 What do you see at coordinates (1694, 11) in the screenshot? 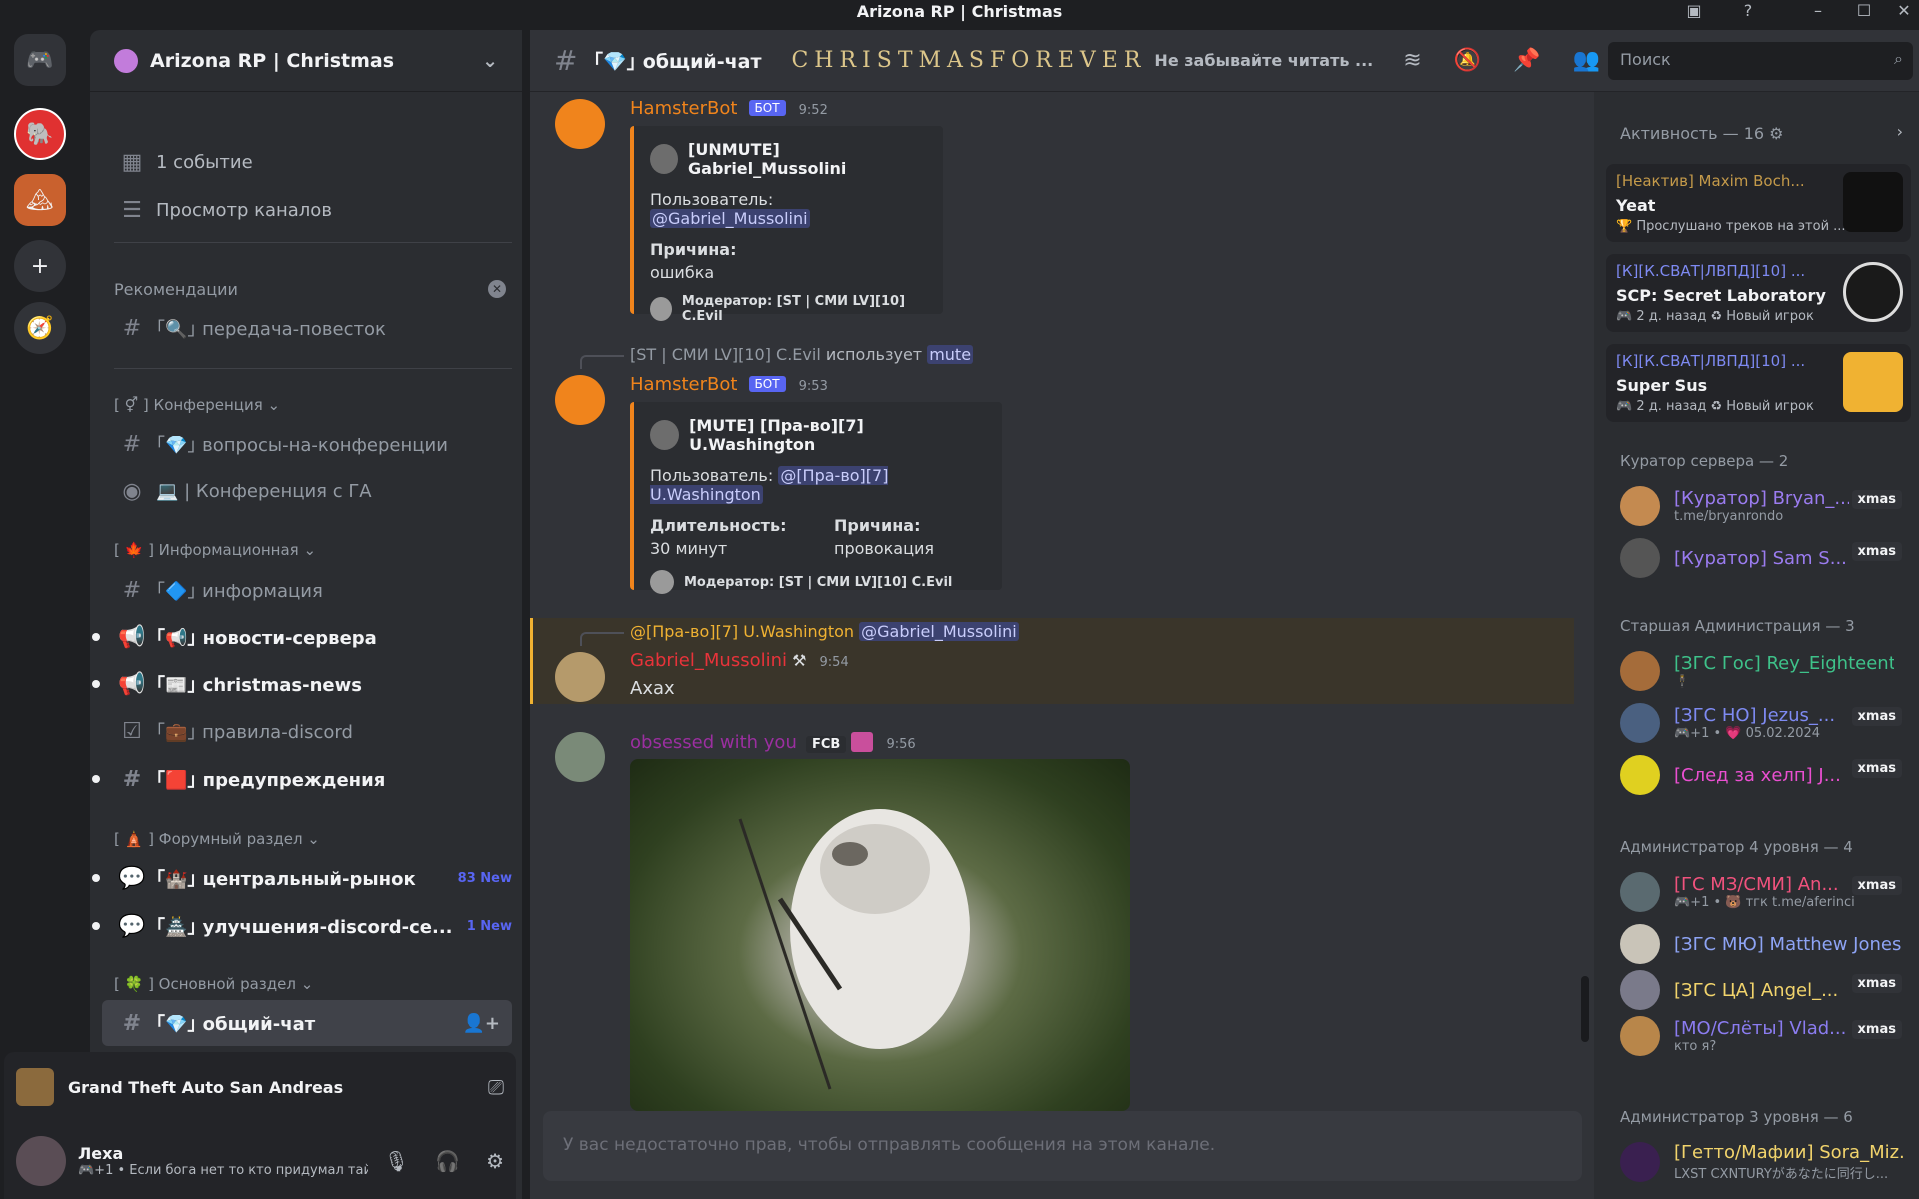
I see `inbox-icon: ▣` at bounding box center [1694, 11].